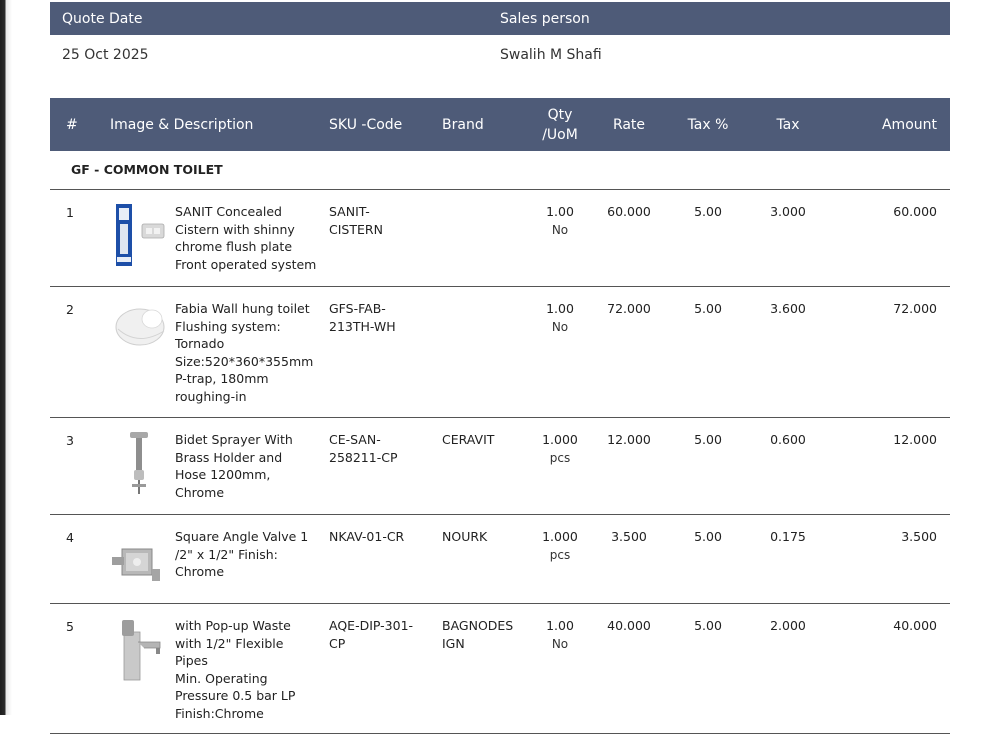 The width and height of the screenshot is (985, 734). I want to click on sku-line: CISTERN, so click(356, 229).